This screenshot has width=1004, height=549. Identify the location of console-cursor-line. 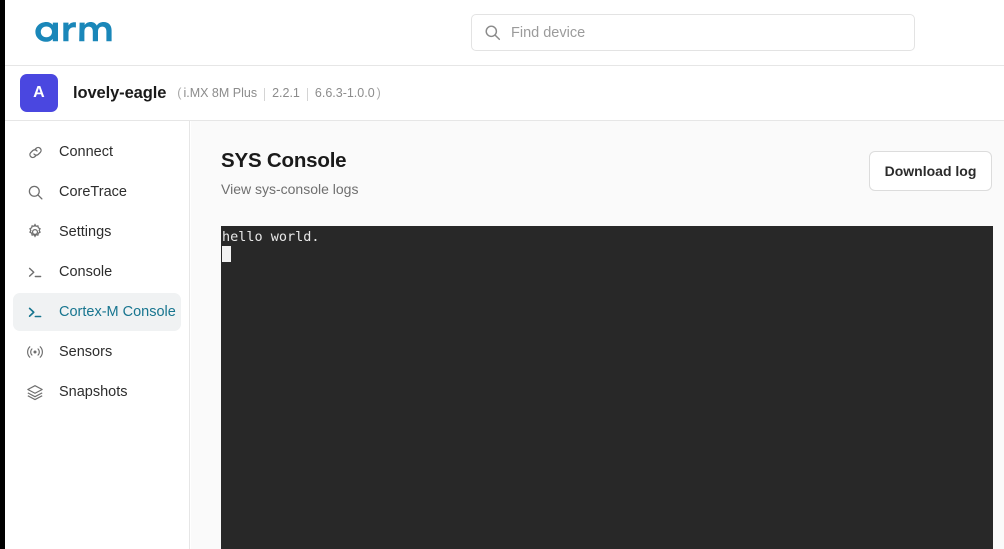
(607, 255).